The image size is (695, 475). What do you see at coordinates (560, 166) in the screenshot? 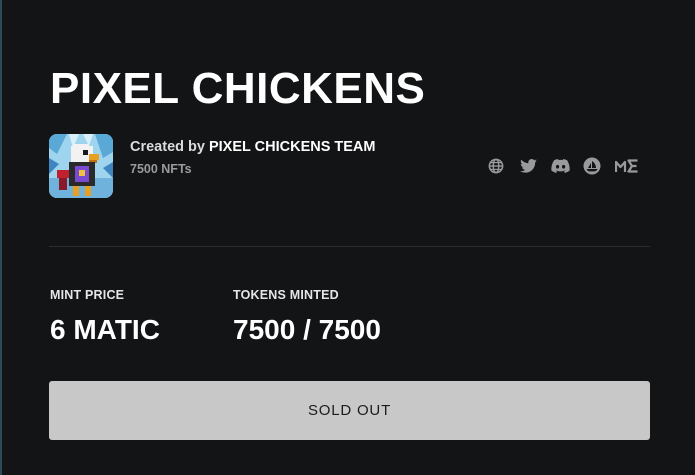
I see `discord-icon` at bounding box center [560, 166].